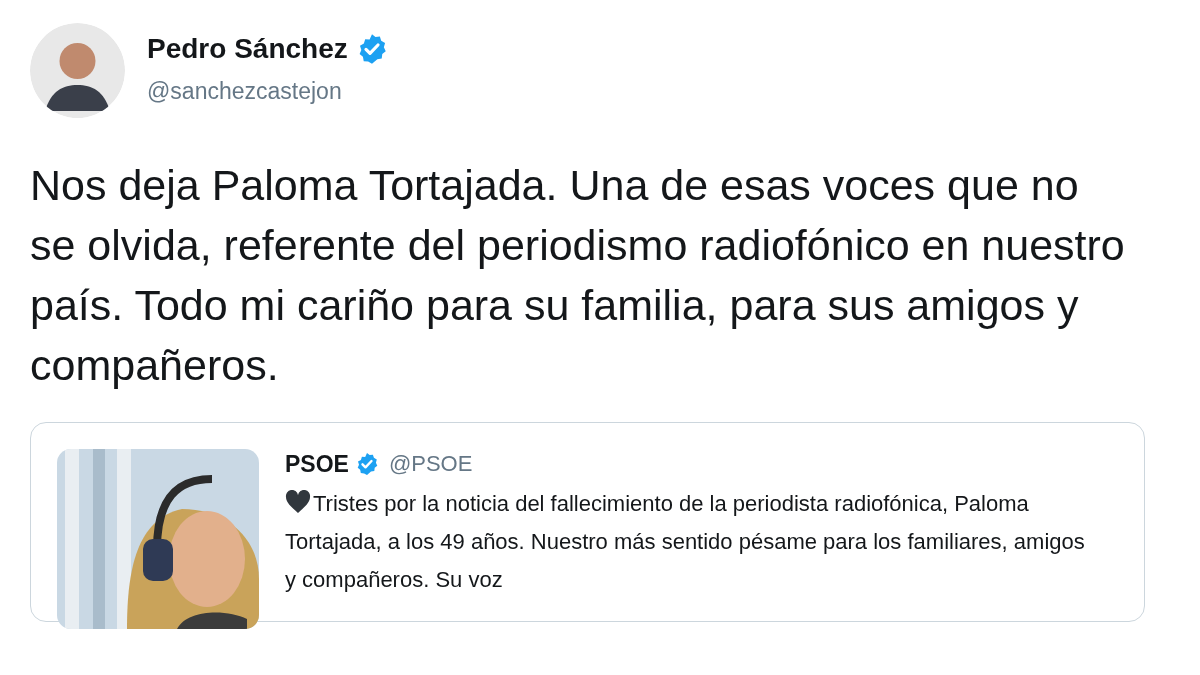 This screenshot has height=675, width=1200. I want to click on author-handle: @sanchezcastejon, so click(267, 91).